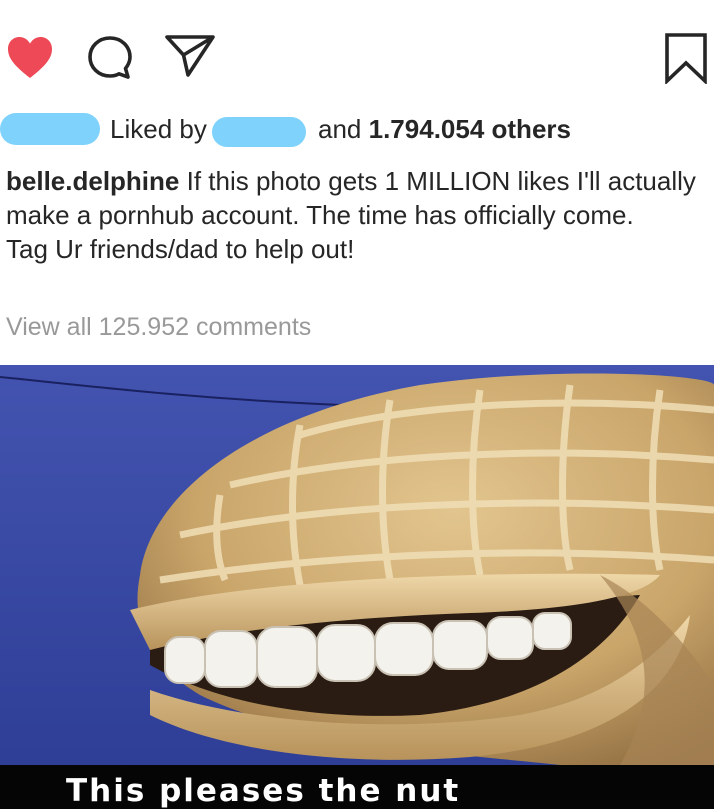 The width and height of the screenshot is (714, 809). Describe the element at coordinates (158, 129) in the screenshot. I see `liked-by-label: Liked by` at that location.